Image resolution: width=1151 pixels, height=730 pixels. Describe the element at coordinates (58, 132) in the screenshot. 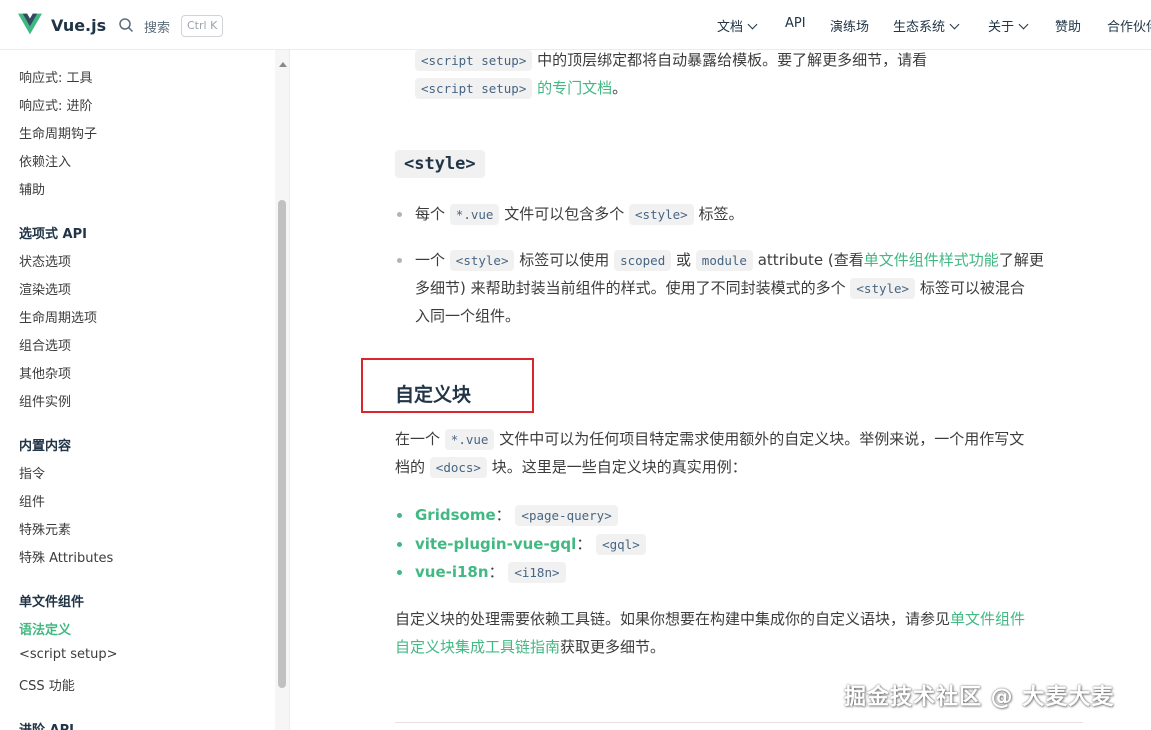

I see `sidebar-item-lifecycle-hooks: 生命周期钩子` at that location.